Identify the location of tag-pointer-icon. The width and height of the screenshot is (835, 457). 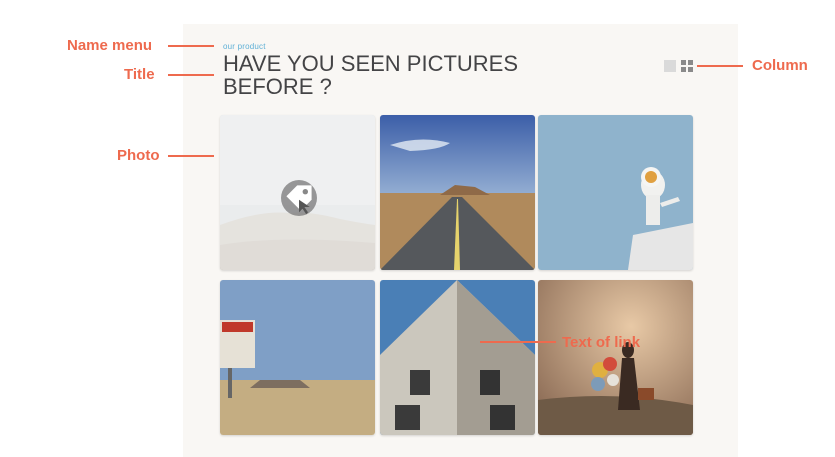
(299, 198).